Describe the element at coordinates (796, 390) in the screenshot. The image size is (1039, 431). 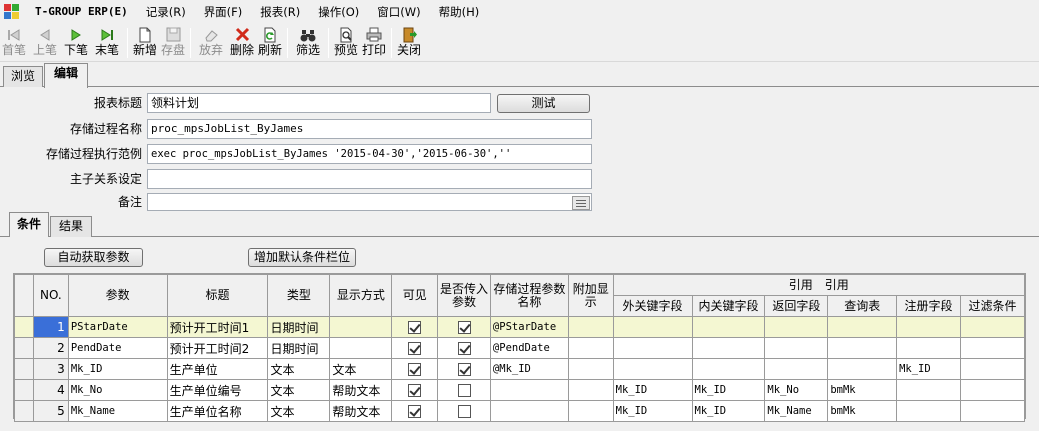
I see `cell-return-field: Mk_No` at that location.